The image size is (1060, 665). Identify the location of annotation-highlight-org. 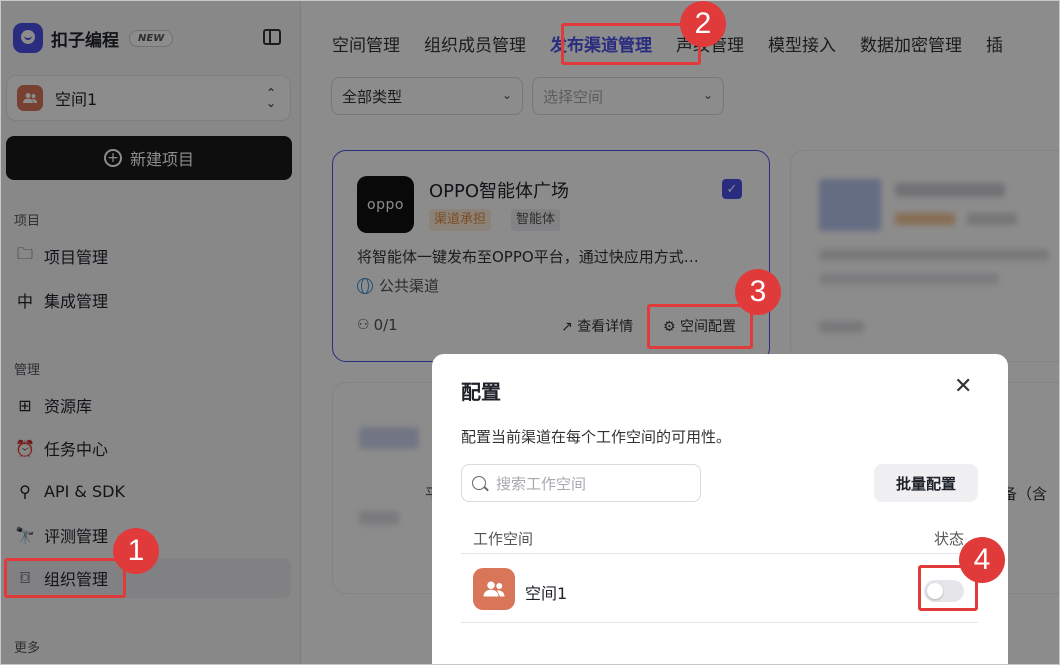
(65, 578).